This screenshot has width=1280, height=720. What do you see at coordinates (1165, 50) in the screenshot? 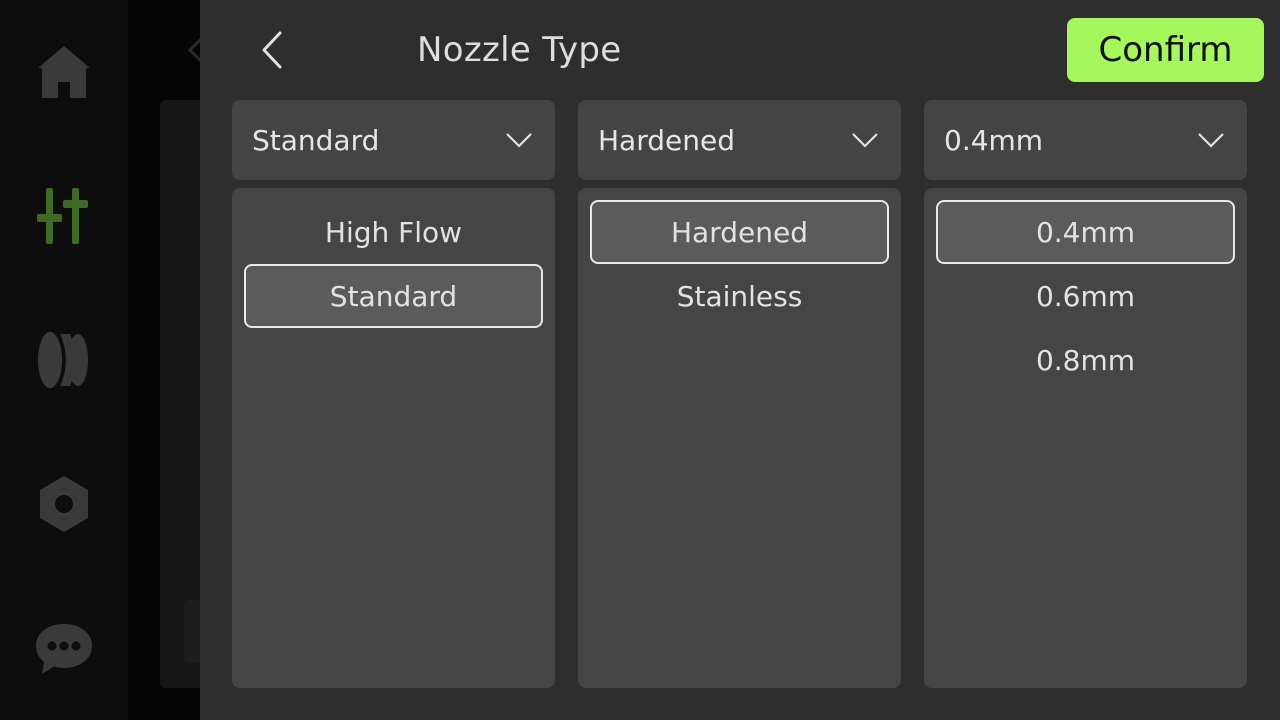
I see `confirm-button: Confirm` at bounding box center [1165, 50].